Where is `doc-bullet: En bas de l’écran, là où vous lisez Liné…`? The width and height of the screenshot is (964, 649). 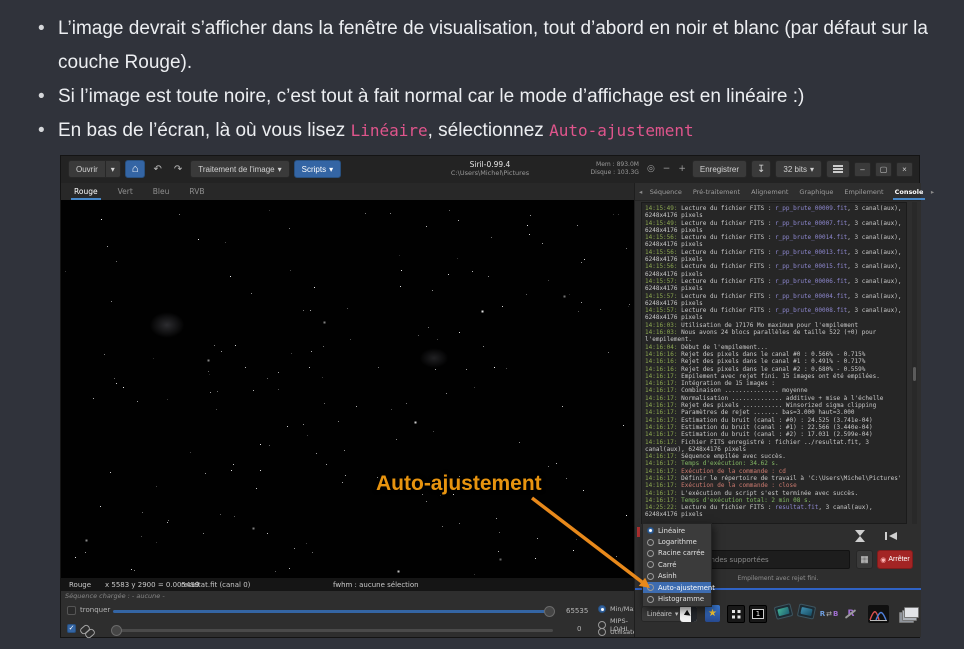 doc-bullet: En bas de l’écran, là où vous lisez Liné… is located at coordinates (489, 131).